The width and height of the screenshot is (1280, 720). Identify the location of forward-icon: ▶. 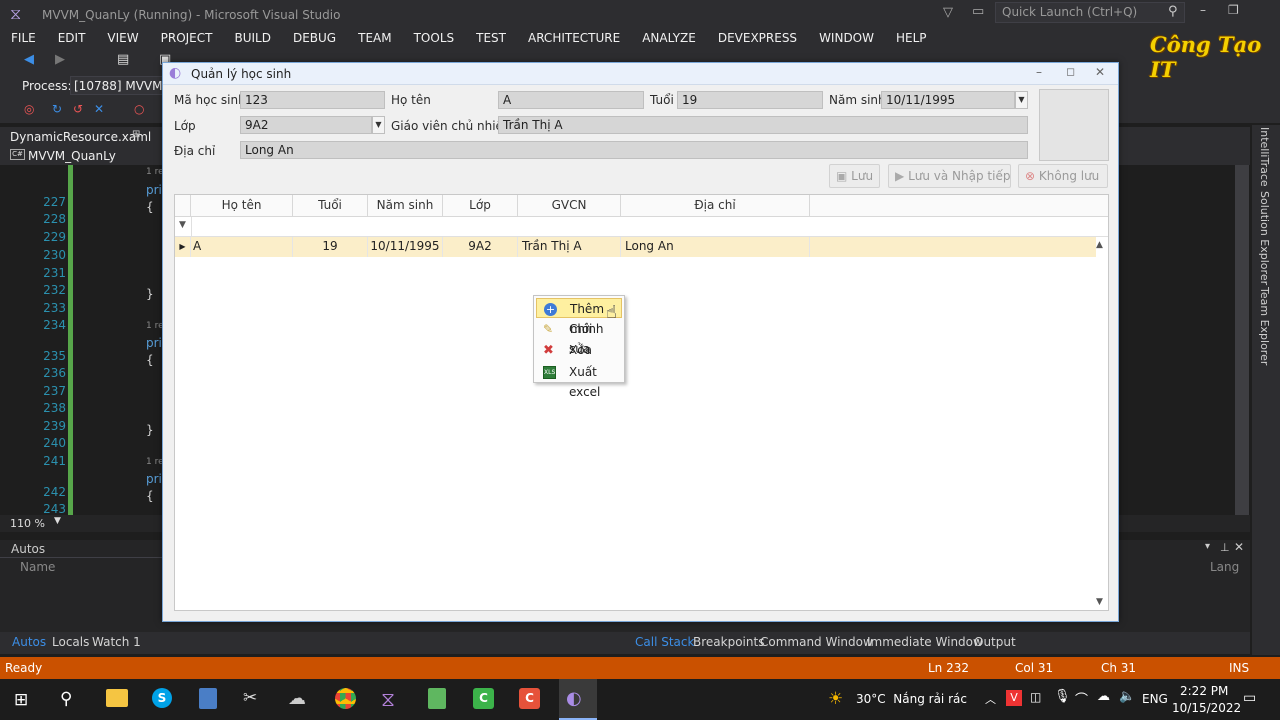
(60, 59).